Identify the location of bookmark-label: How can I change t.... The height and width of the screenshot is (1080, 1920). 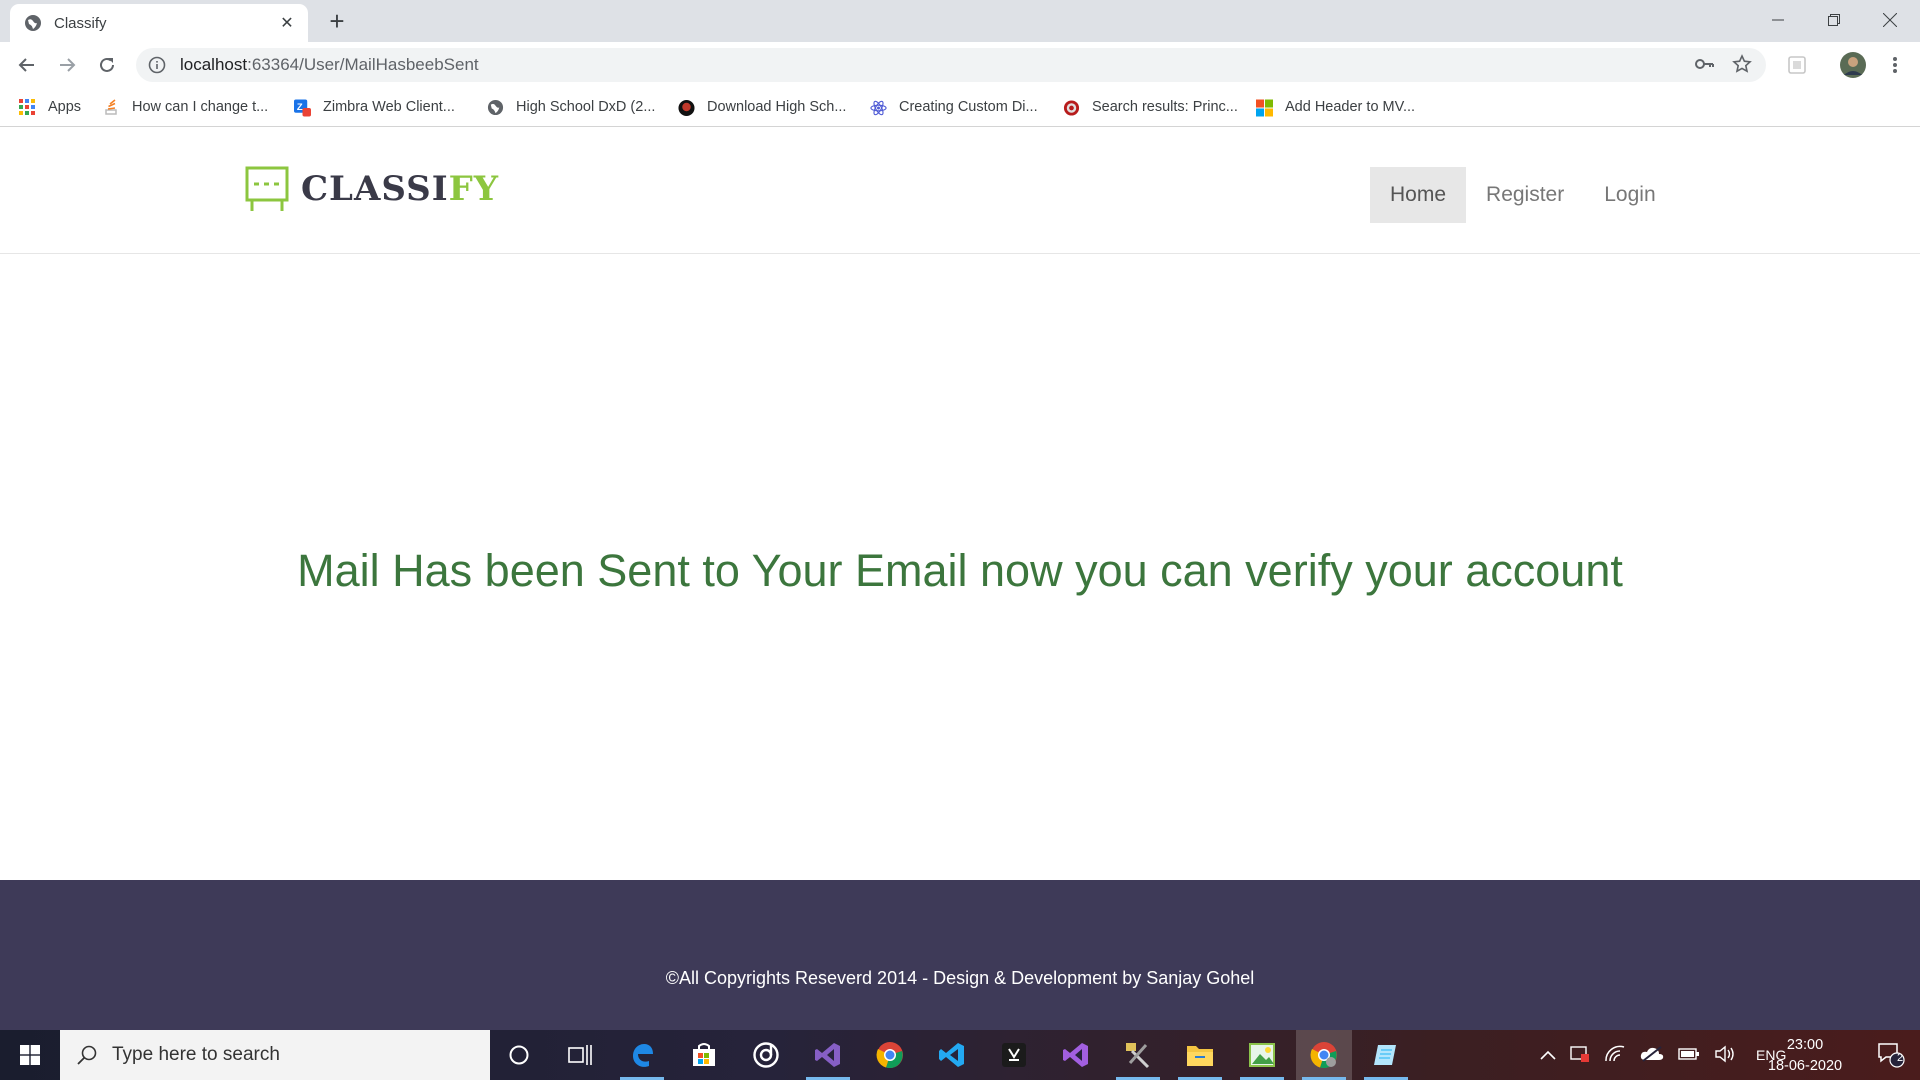
(200, 107).